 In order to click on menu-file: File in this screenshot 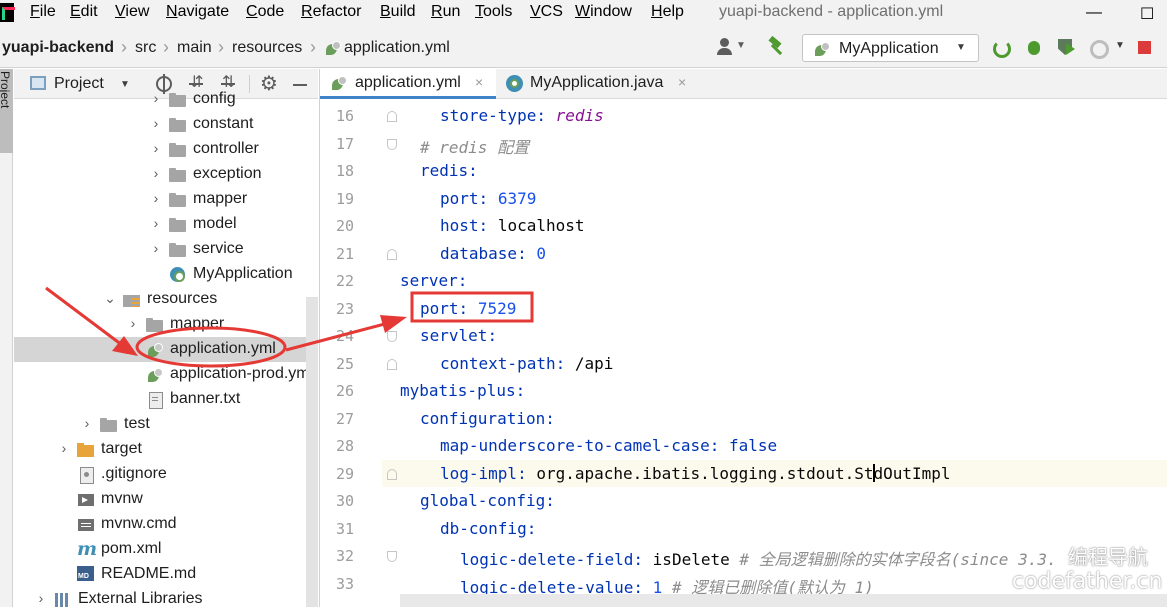, I will do `click(43, 12)`.